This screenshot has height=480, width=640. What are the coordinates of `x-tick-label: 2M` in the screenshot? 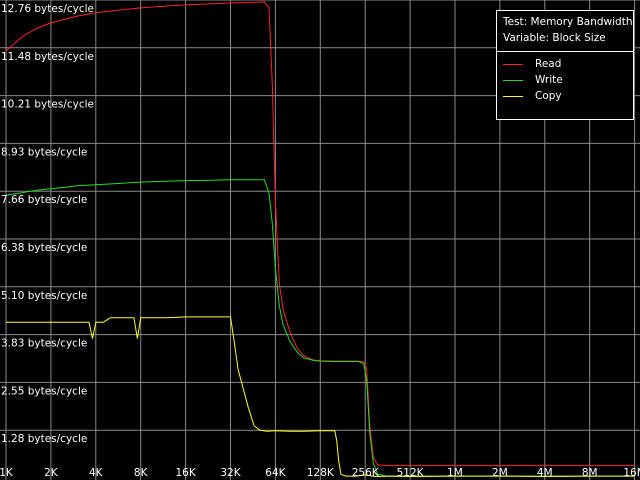 It's located at (500, 473).